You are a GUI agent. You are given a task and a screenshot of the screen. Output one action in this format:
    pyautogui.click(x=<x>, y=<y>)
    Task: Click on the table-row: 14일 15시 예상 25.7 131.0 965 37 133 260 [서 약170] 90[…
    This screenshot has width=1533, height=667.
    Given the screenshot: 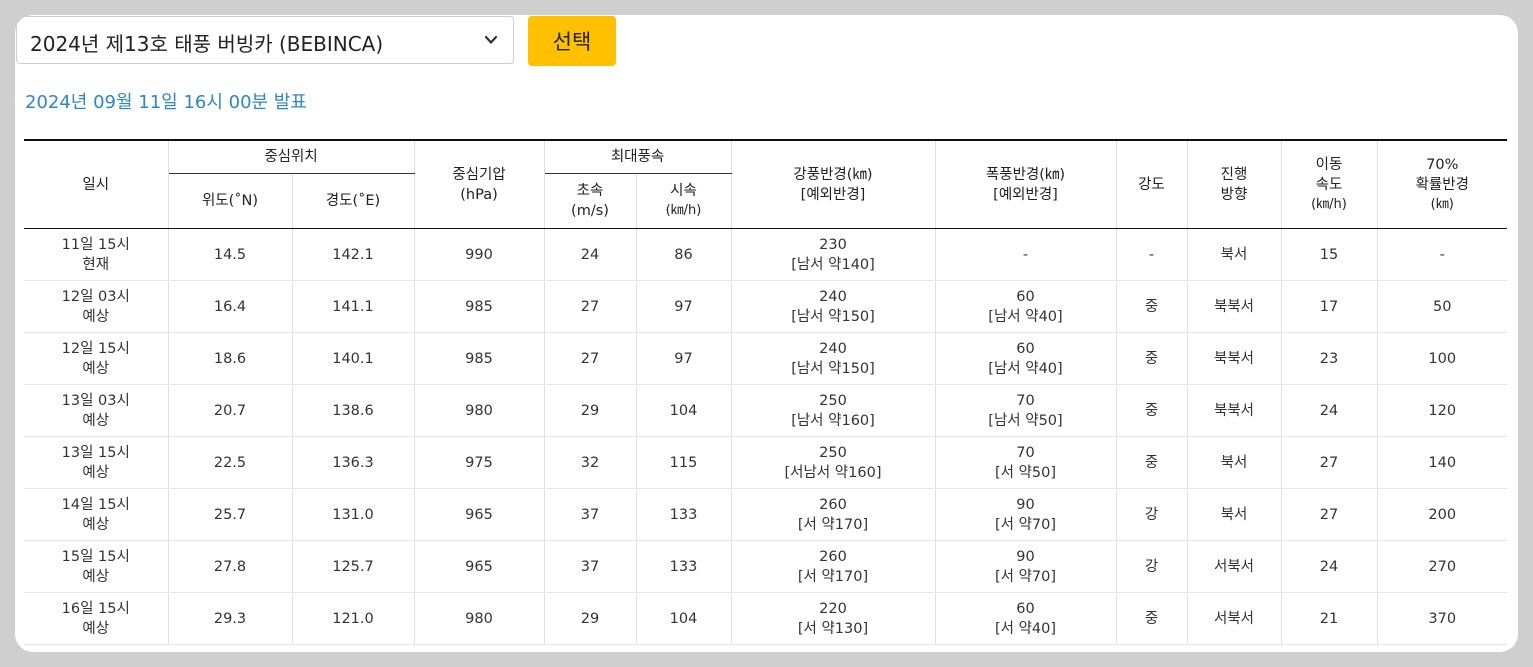 What is the action you would take?
    pyautogui.click(x=765, y=514)
    